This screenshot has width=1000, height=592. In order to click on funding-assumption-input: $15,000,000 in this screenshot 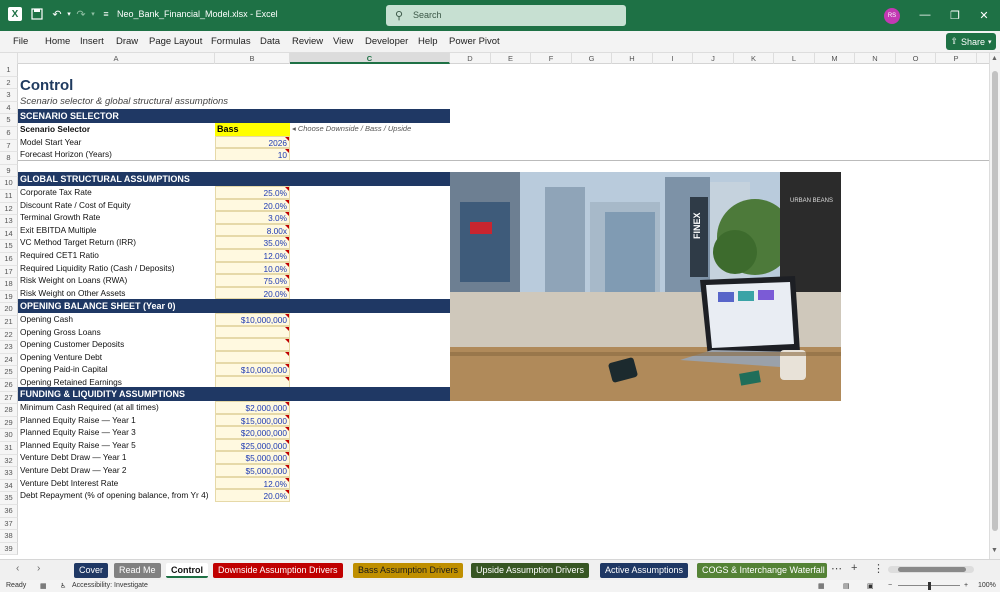, I will do `click(252, 420)`.